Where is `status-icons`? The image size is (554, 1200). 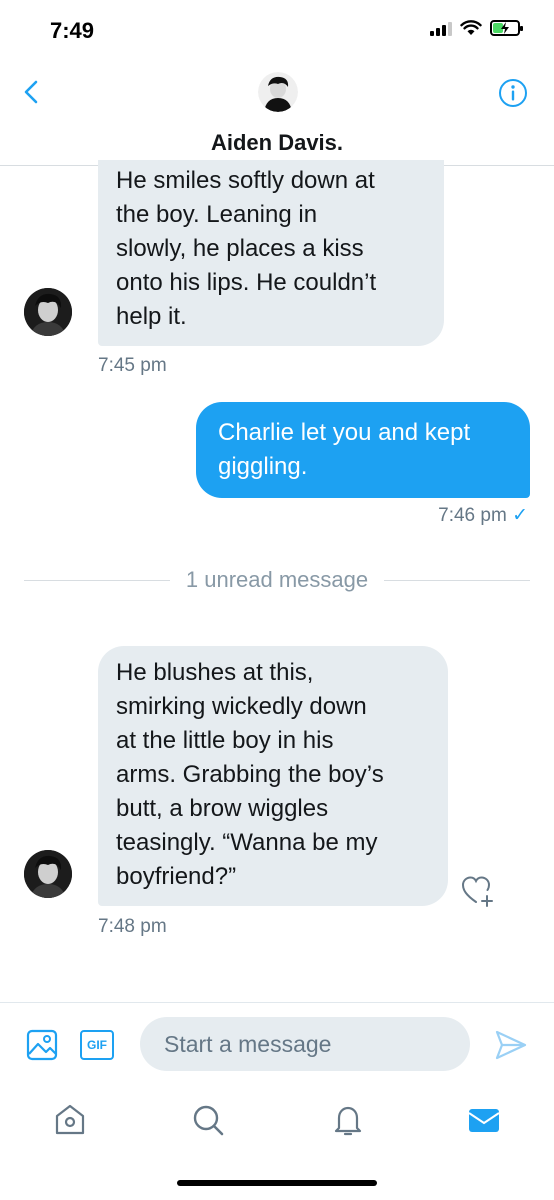 status-icons is located at coordinates (476, 28).